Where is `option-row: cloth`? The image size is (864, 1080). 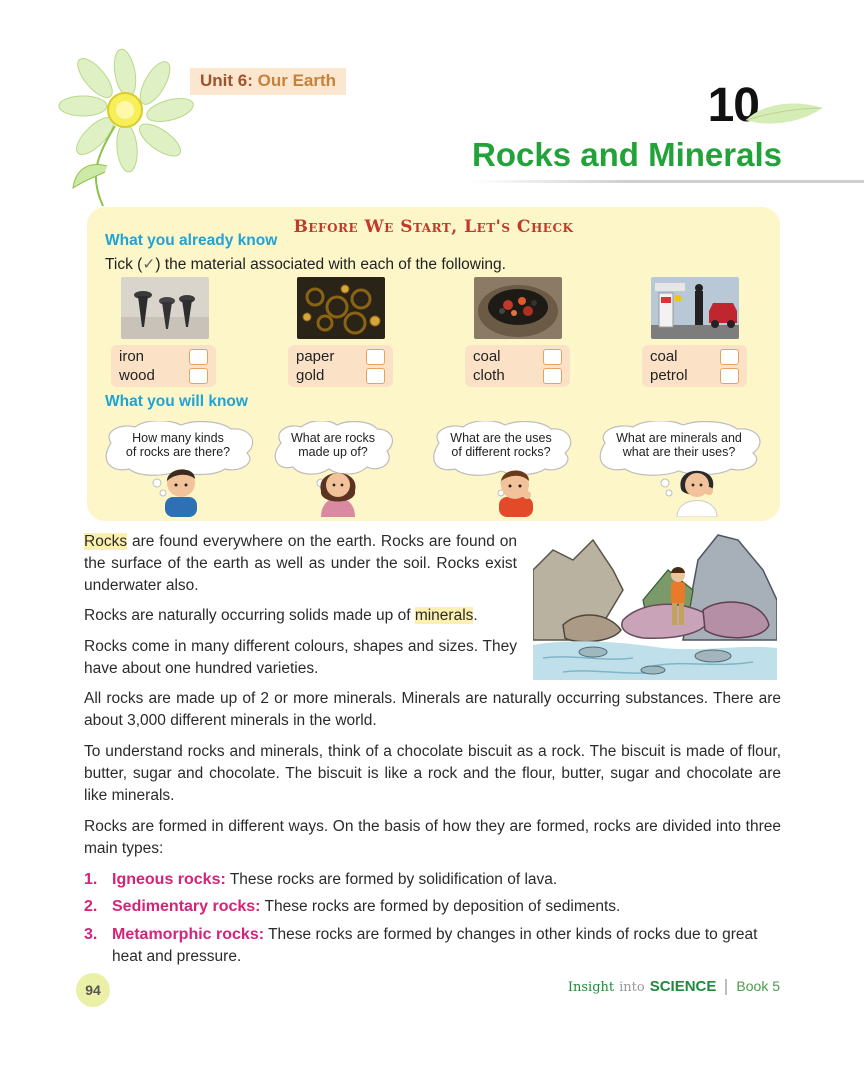
option-row: cloth is located at coordinates (517, 375).